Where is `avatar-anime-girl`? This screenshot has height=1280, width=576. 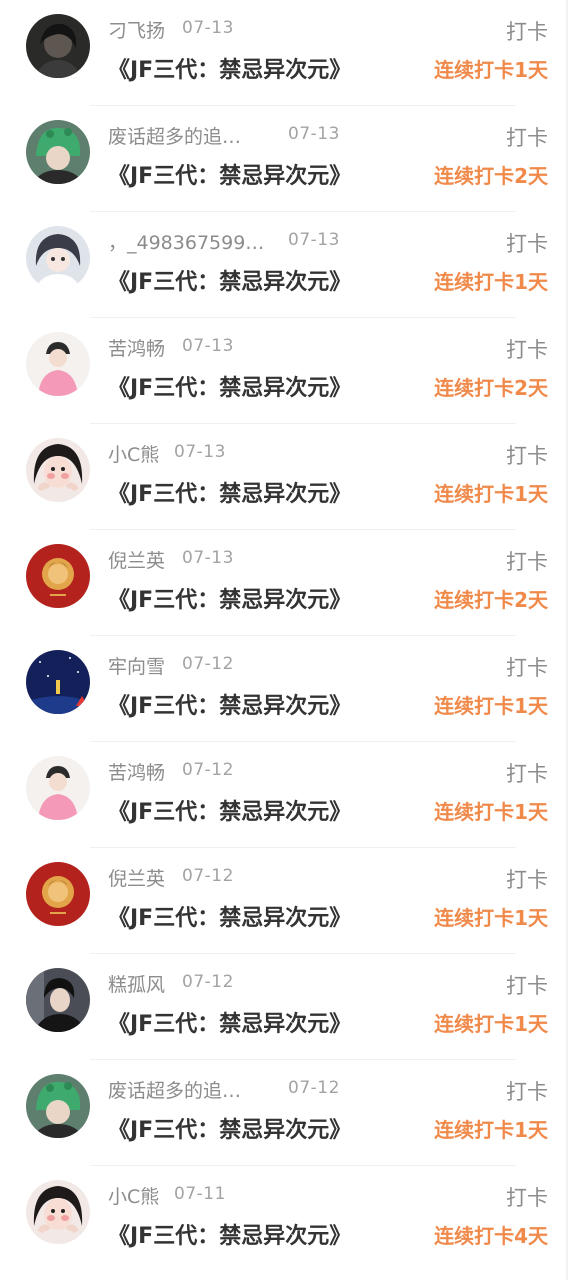 avatar-anime-girl is located at coordinates (58, 258).